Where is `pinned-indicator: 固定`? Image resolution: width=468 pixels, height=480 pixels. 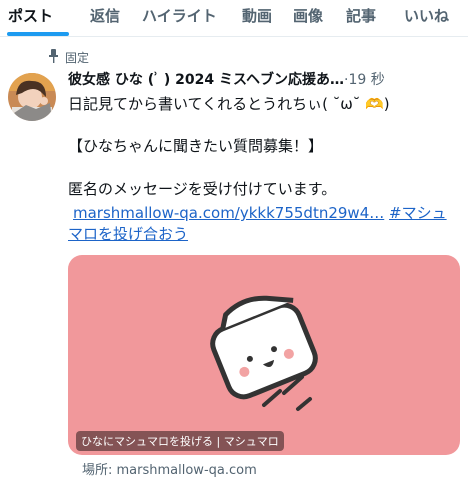 pinned-indicator: 固定 is located at coordinates (69, 57).